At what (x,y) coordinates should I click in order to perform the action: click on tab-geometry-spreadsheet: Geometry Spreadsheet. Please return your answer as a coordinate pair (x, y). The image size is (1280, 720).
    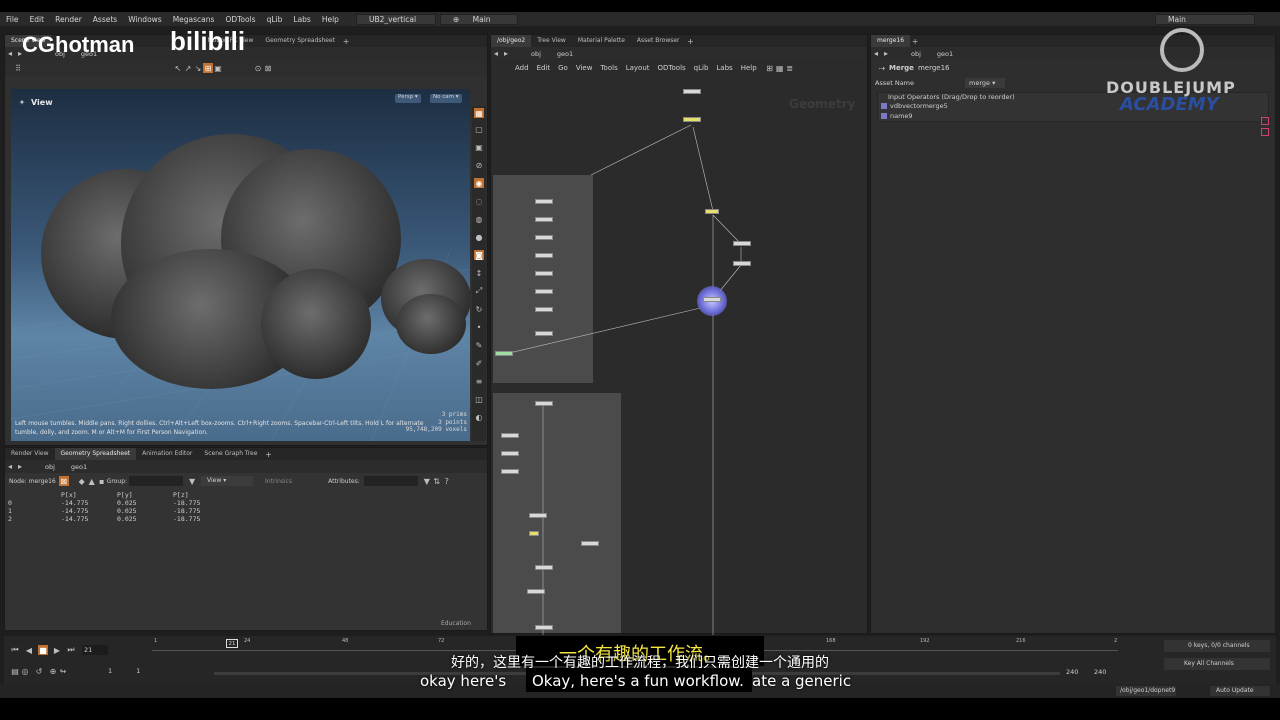
    Looking at the image, I should click on (300, 41).